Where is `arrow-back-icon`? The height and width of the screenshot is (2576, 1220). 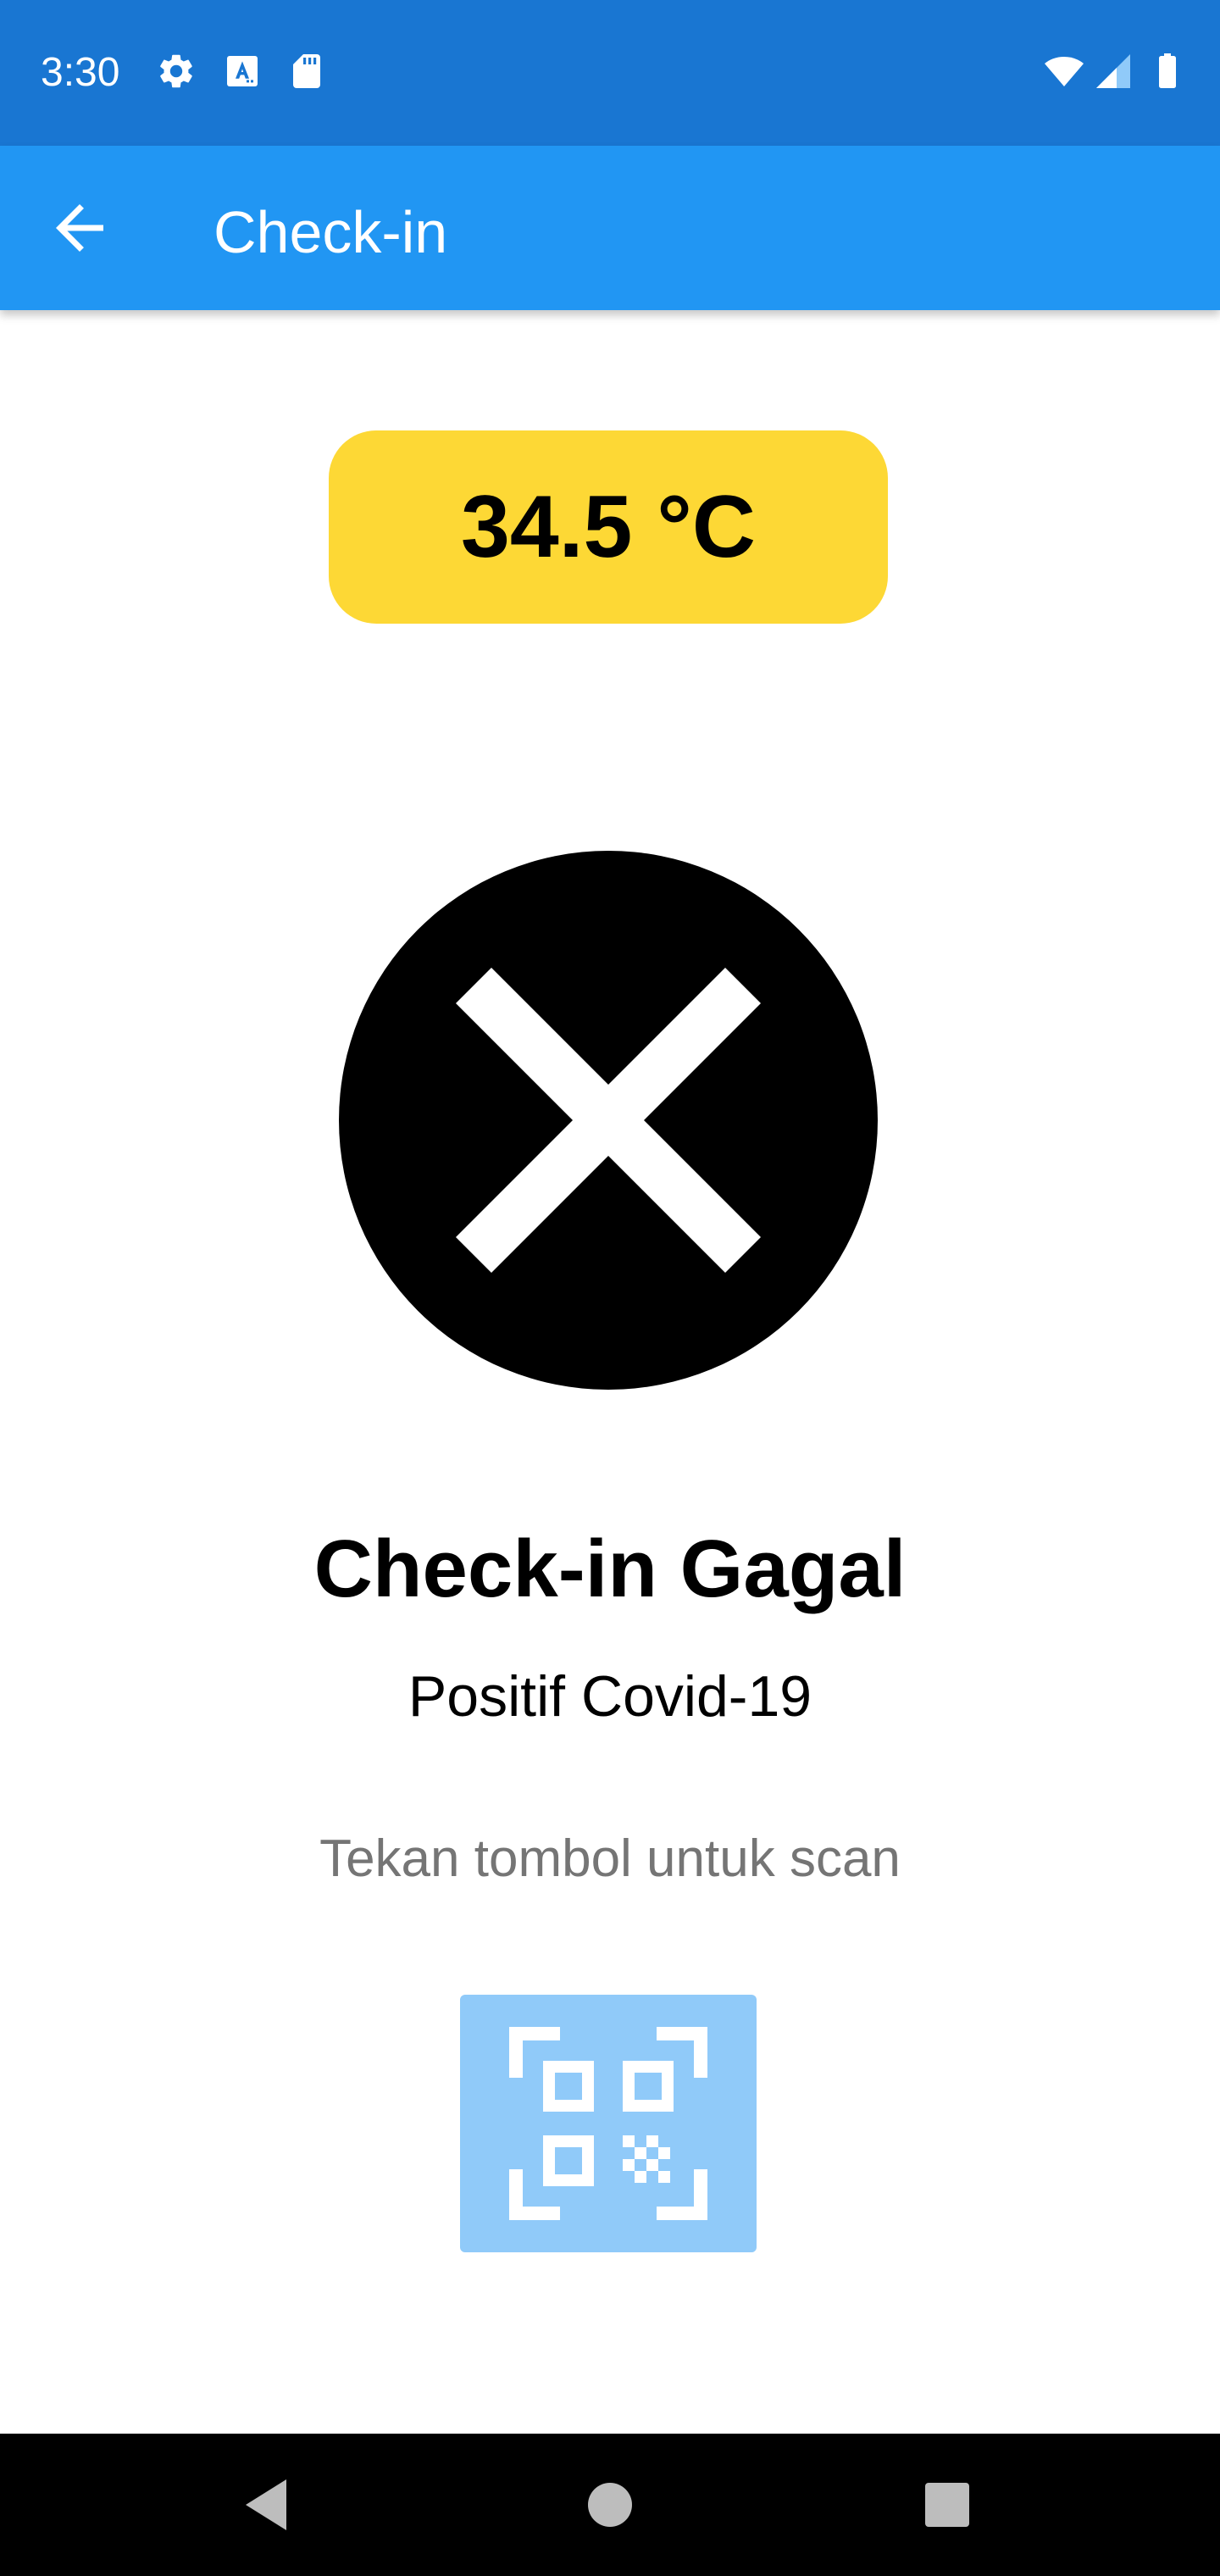 arrow-back-icon is located at coordinates (79, 228).